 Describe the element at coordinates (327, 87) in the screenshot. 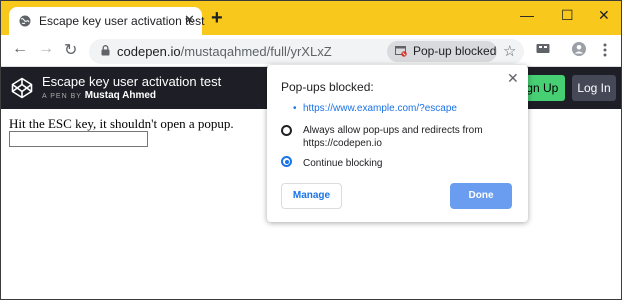

I see `bubble-title: Pop-ups blocked:` at that location.